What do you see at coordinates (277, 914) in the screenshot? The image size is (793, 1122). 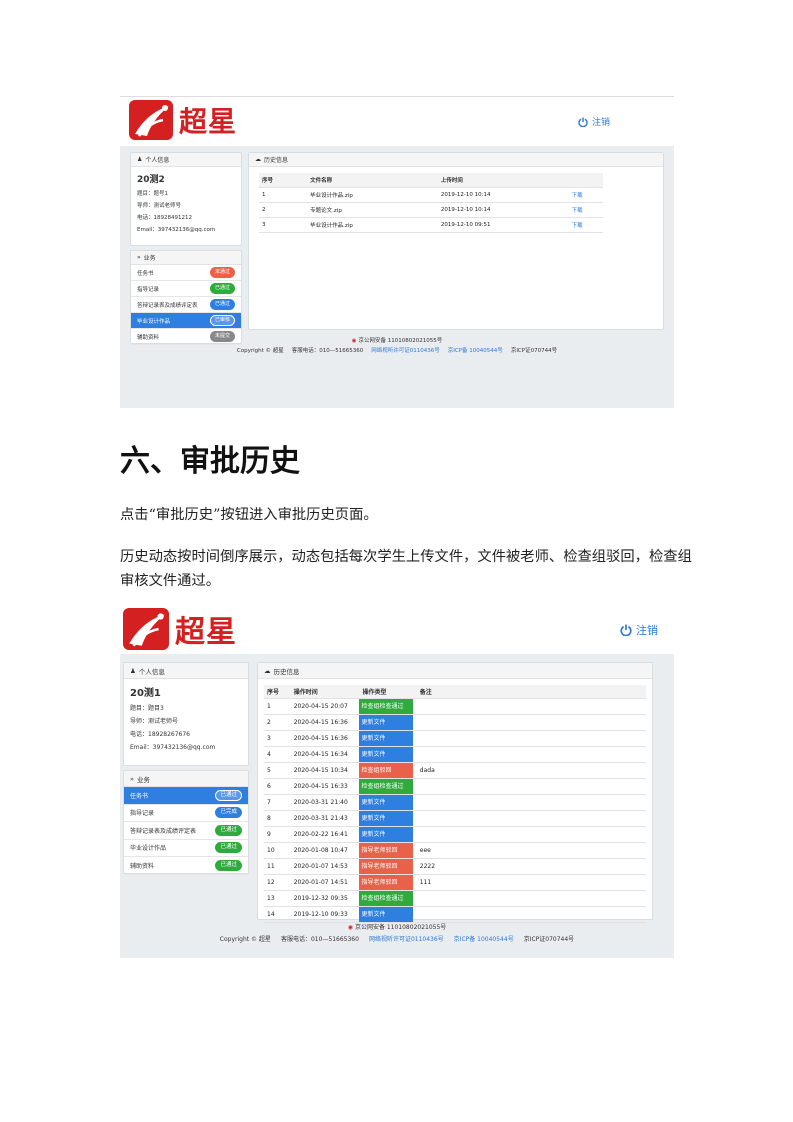 I see `row-number: 14` at bounding box center [277, 914].